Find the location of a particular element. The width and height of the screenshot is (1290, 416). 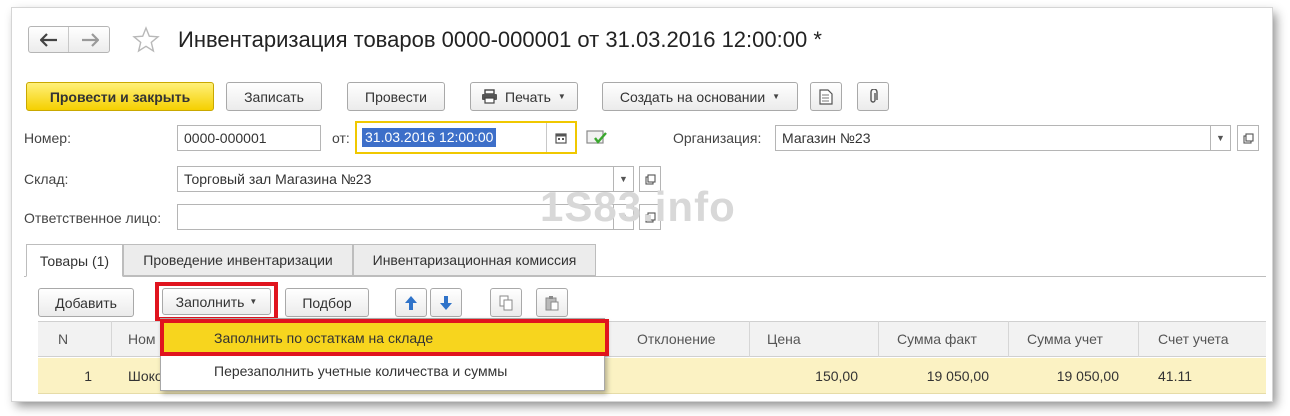

number-label: Номер: is located at coordinates (47, 138).